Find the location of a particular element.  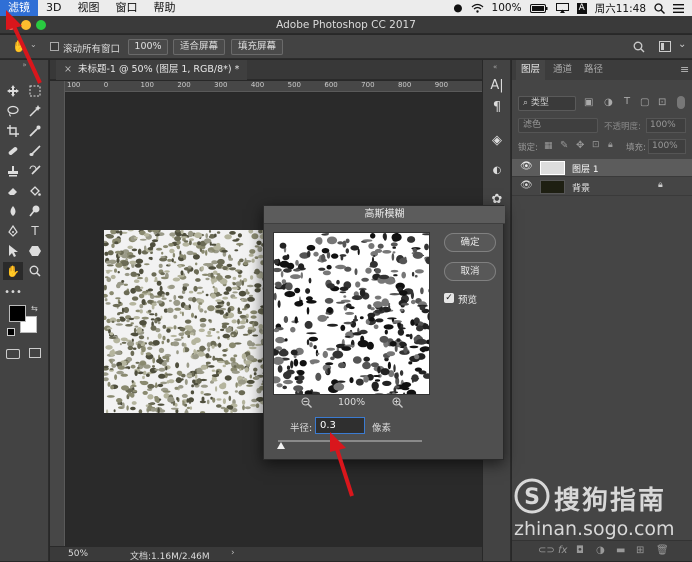

layer-filter-select: ⌕ 类型 is located at coordinates (547, 103).